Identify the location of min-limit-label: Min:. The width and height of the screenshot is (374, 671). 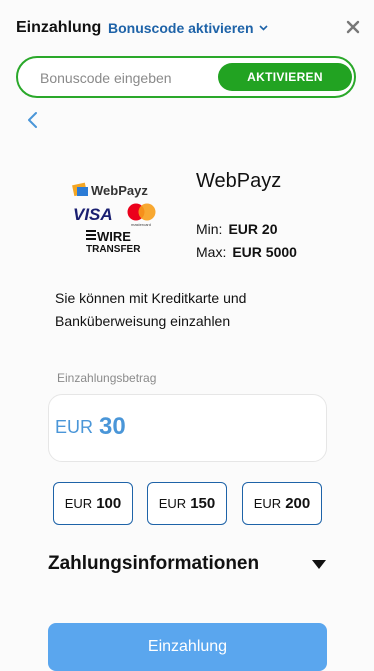
(209, 229).